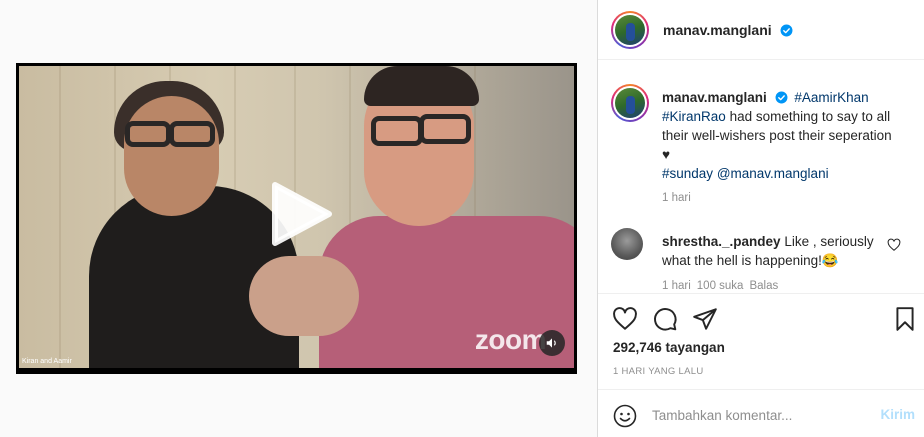 This screenshot has height=437, width=924. What do you see at coordinates (630, 29) in the screenshot?
I see `author-avatar` at bounding box center [630, 29].